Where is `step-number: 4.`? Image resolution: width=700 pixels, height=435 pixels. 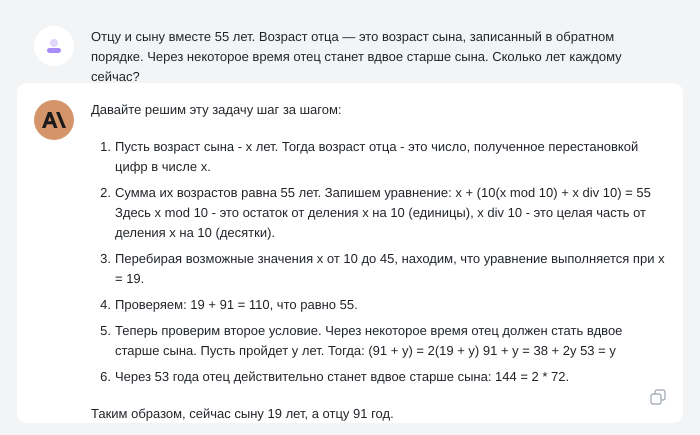 step-number: 4. is located at coordinates (105, 305).